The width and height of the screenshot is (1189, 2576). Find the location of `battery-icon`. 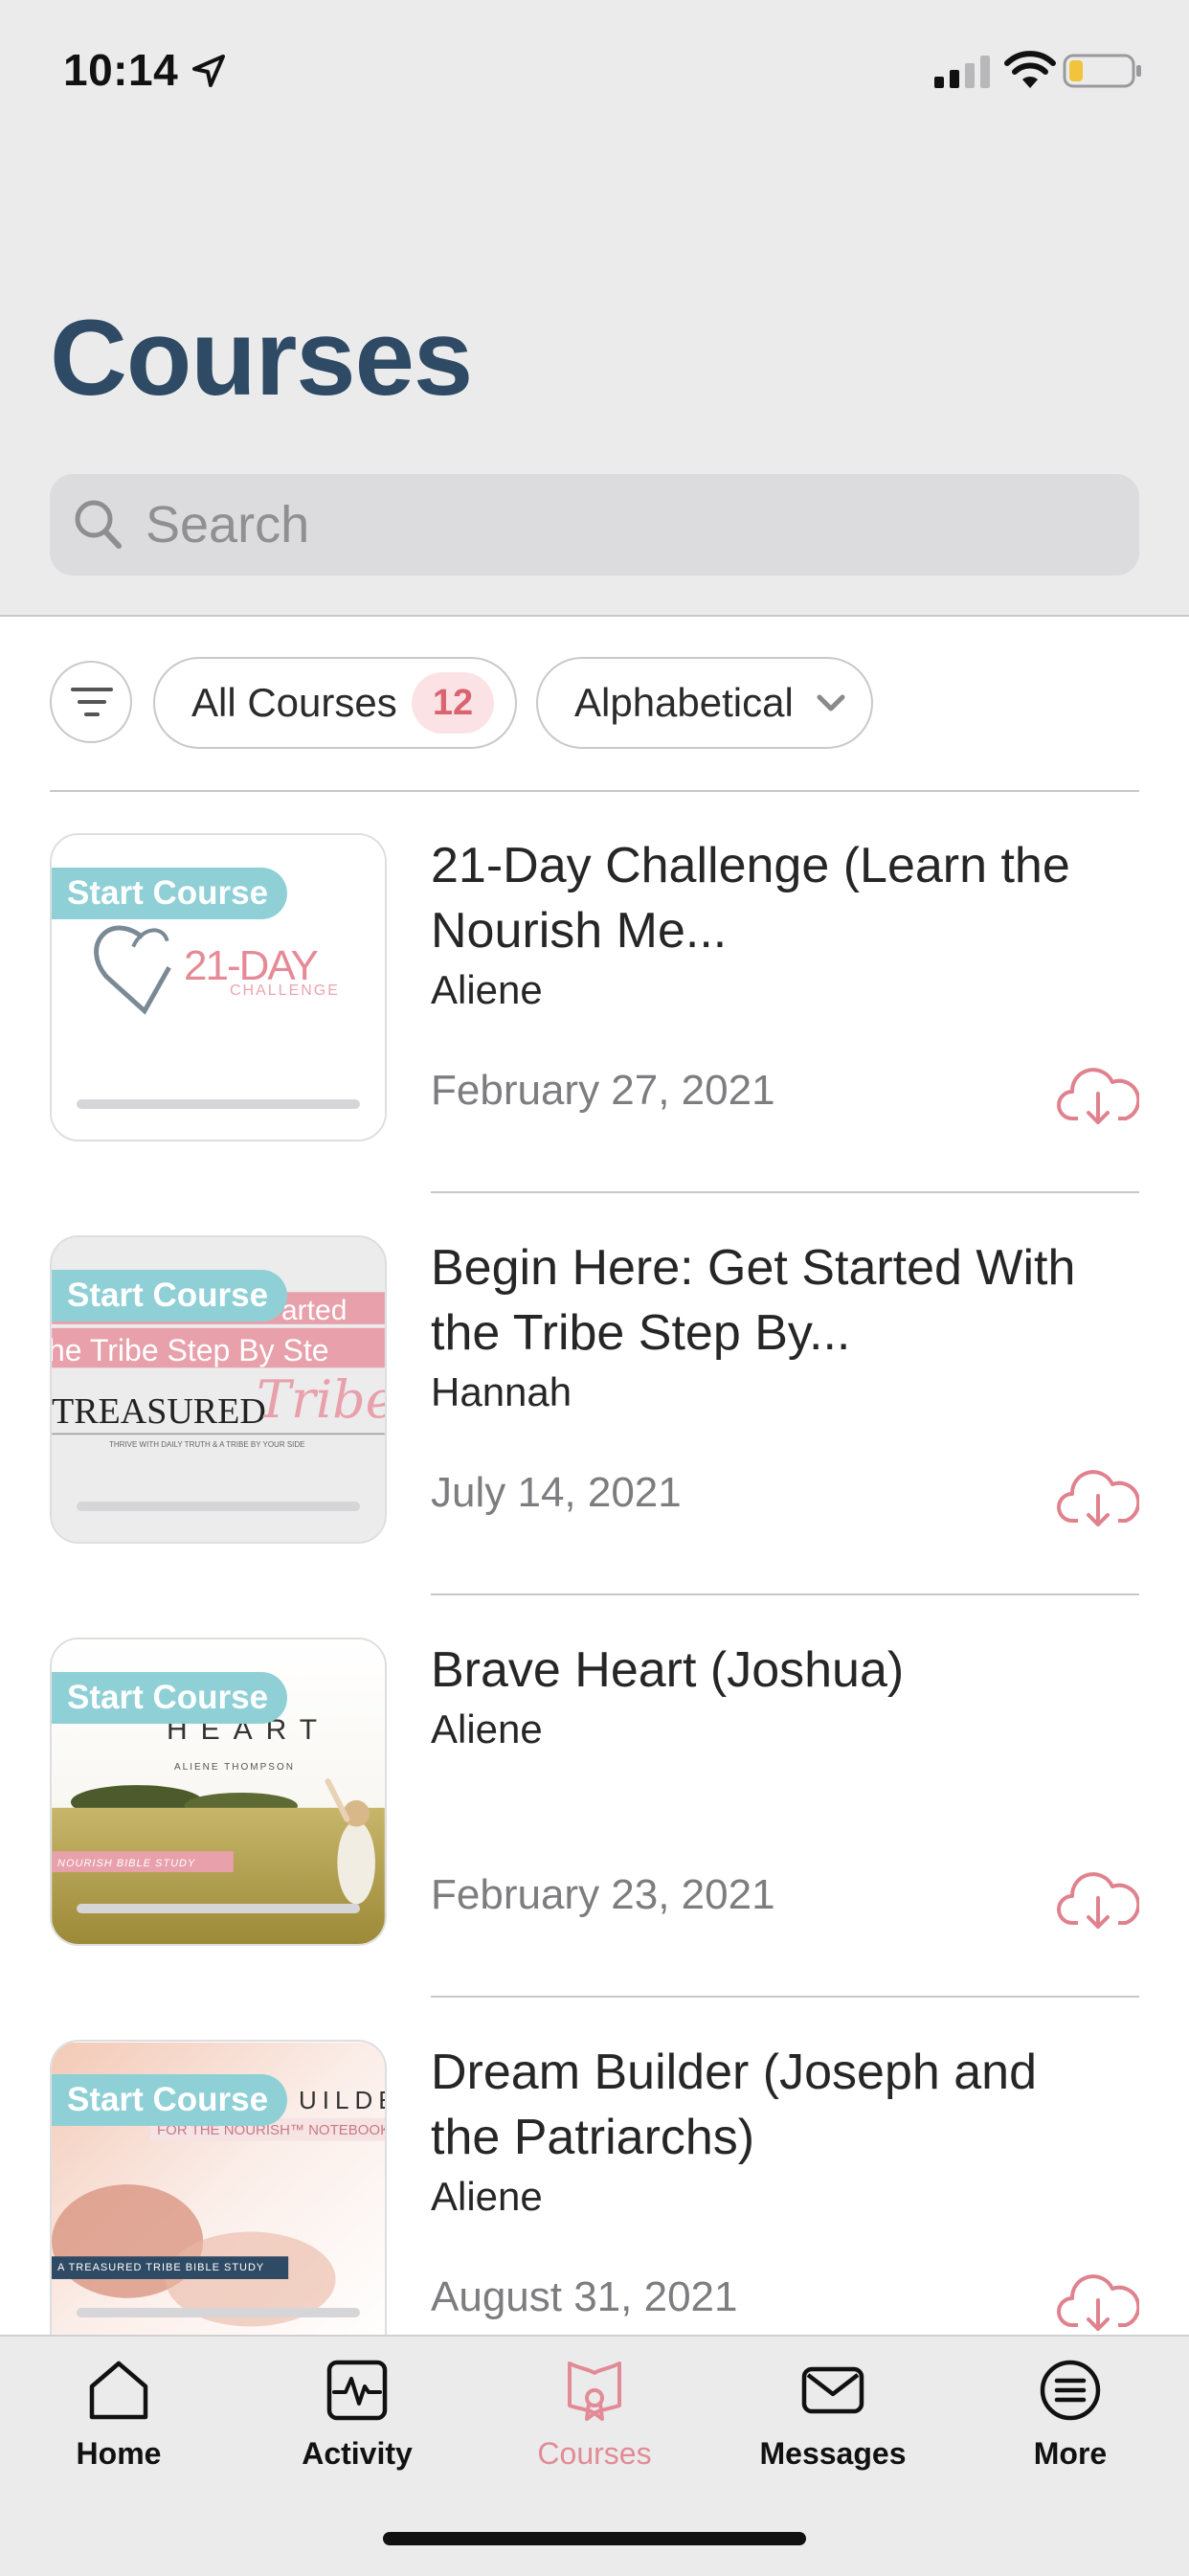

battery-icon is located at coordinates (1102, 71).